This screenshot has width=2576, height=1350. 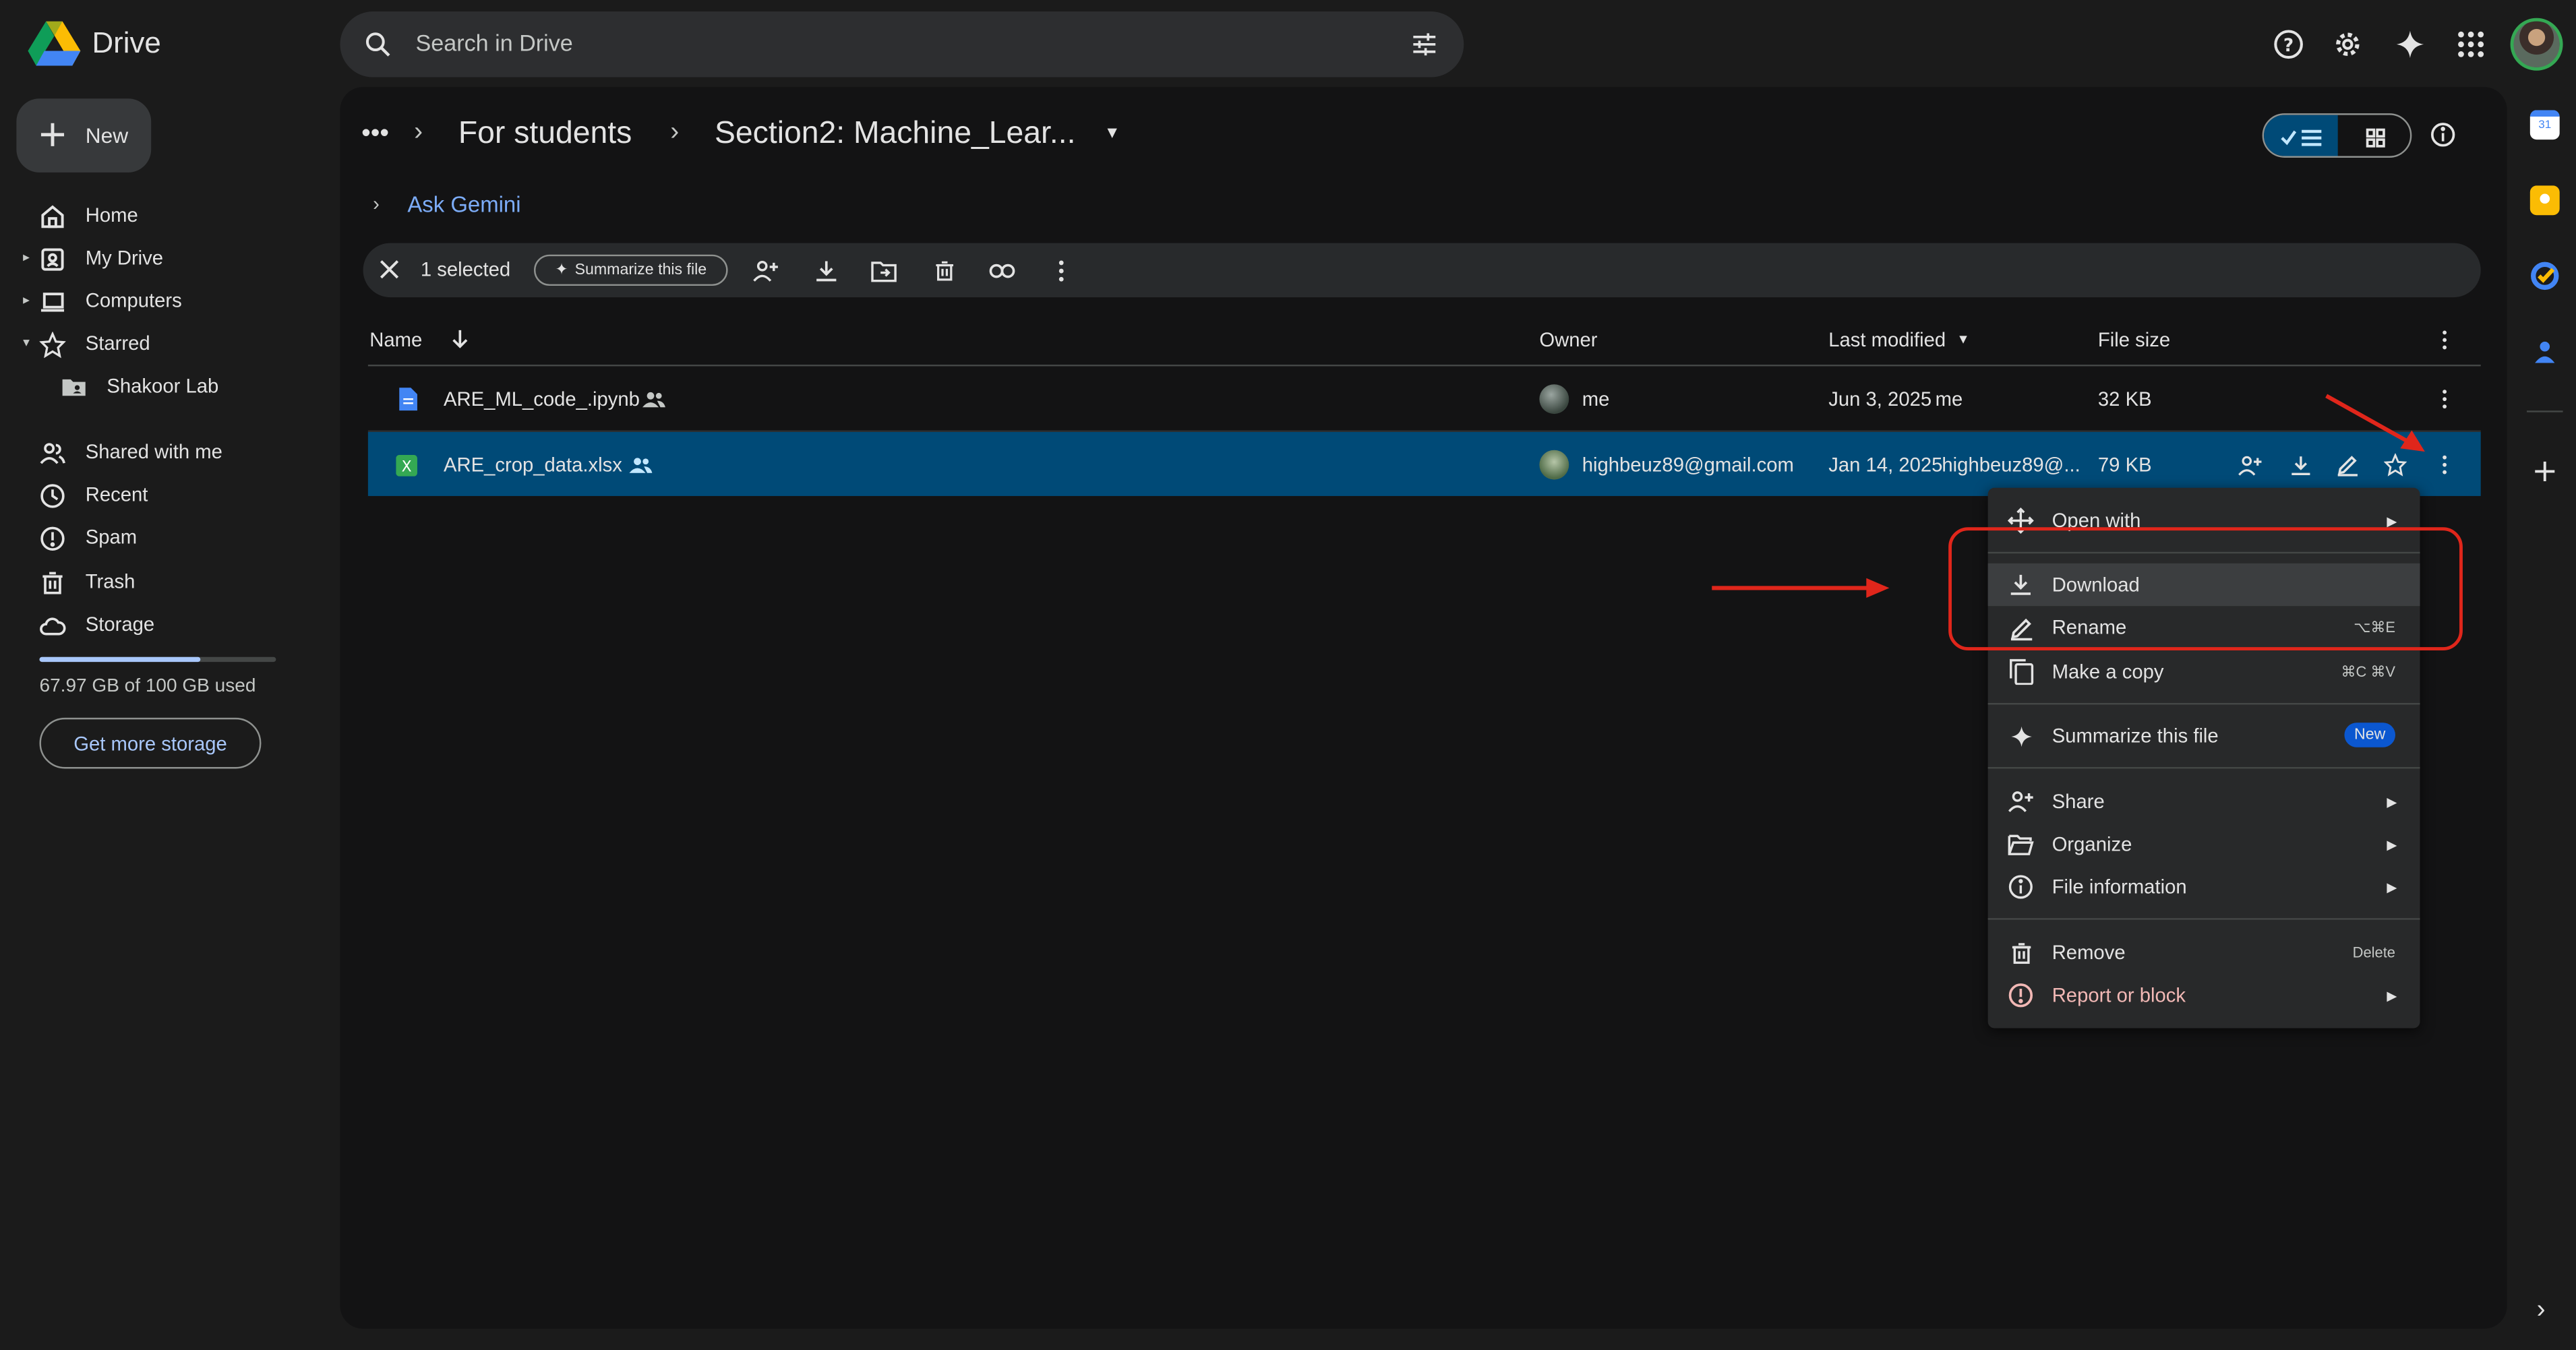 What do you see at coordinates (2369, 735) in the screenshot?
I see `new-badge: New` at bounding box center [2369, 735].